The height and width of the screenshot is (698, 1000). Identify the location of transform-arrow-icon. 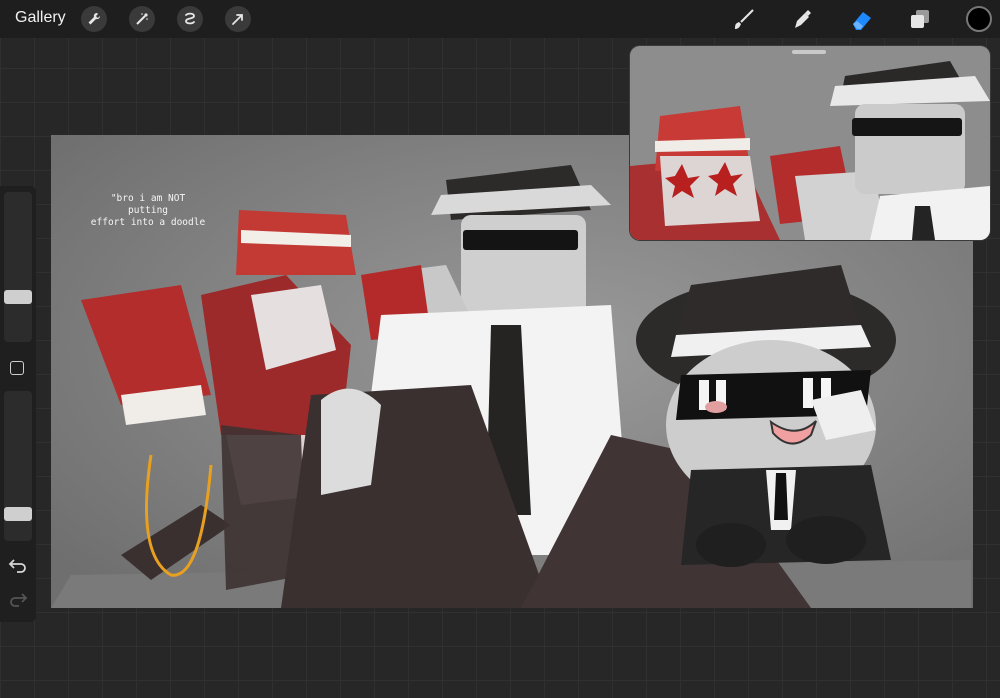
(238, 19).